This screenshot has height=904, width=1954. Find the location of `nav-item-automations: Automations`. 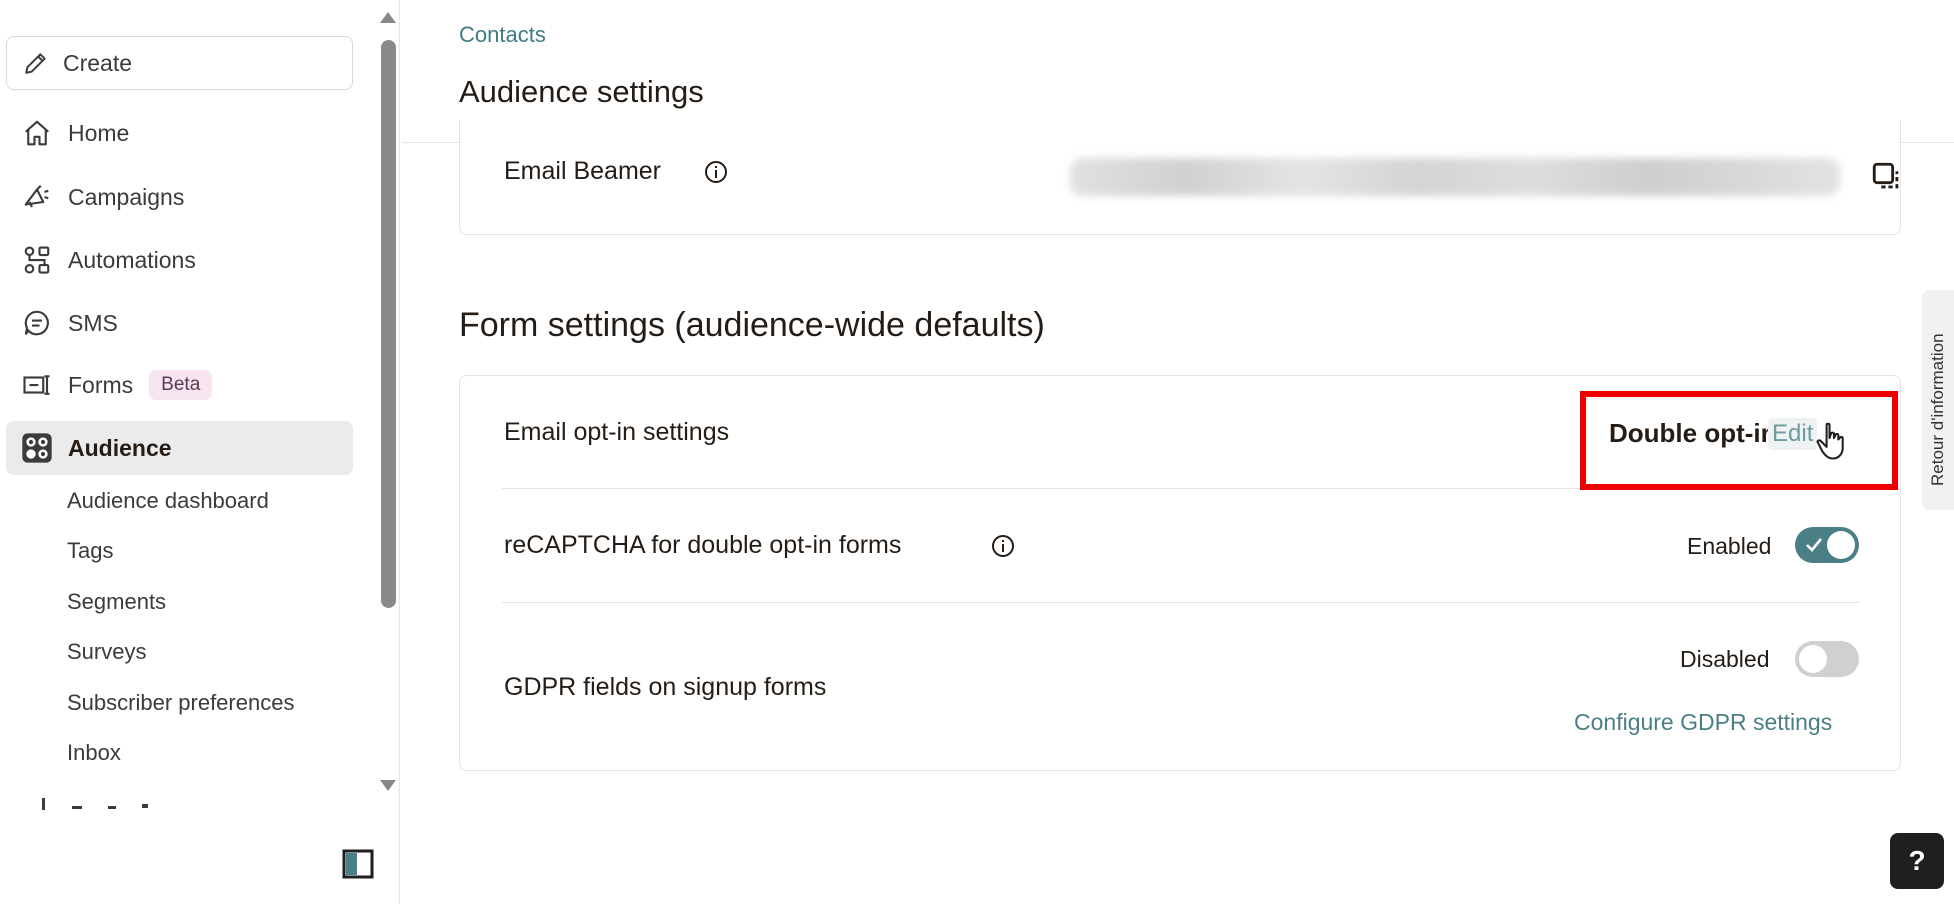

nav-item-automations: Automations is located at coordinates (179, 260).